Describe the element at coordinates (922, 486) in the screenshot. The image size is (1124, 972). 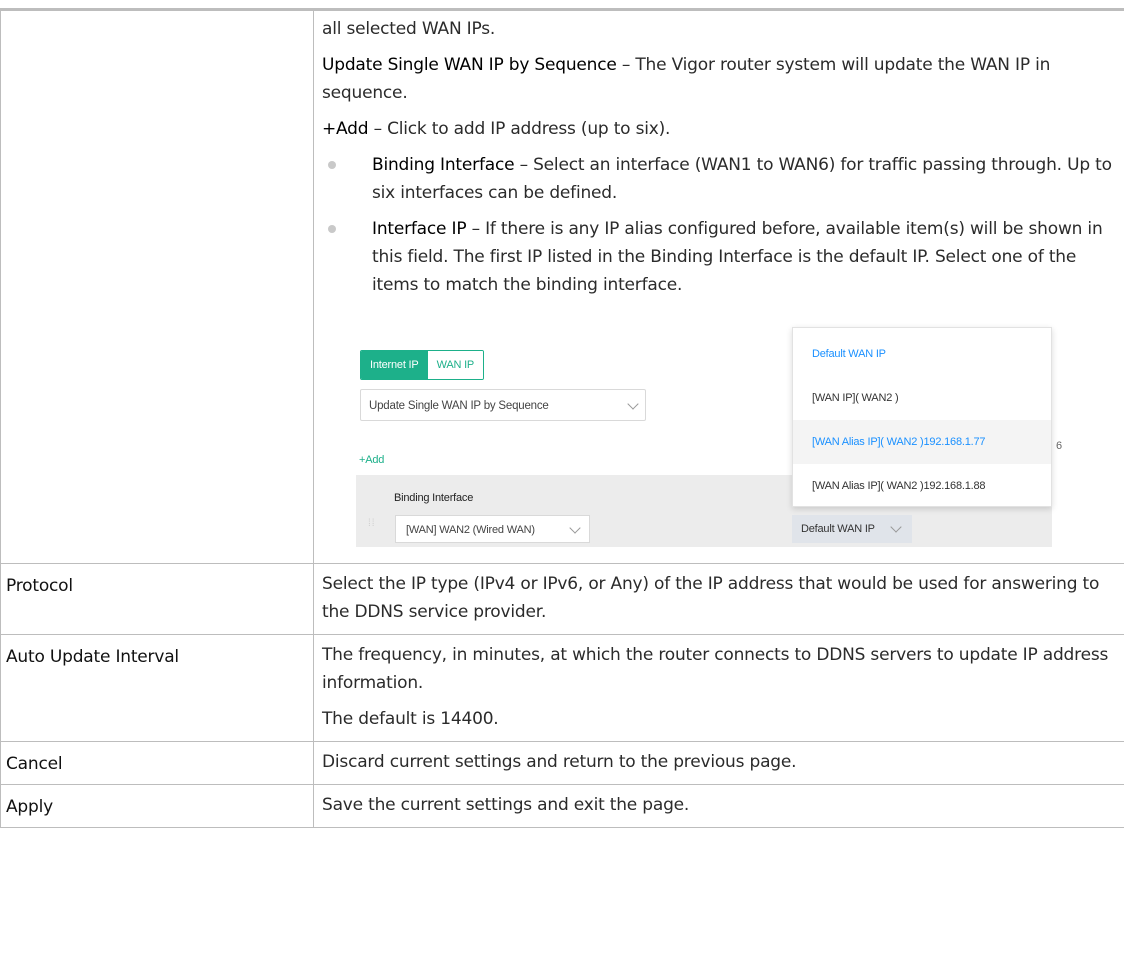
I see `dropdown-option: [WAN Alias IP]( WAN2 )192.168.1.88` at that location.